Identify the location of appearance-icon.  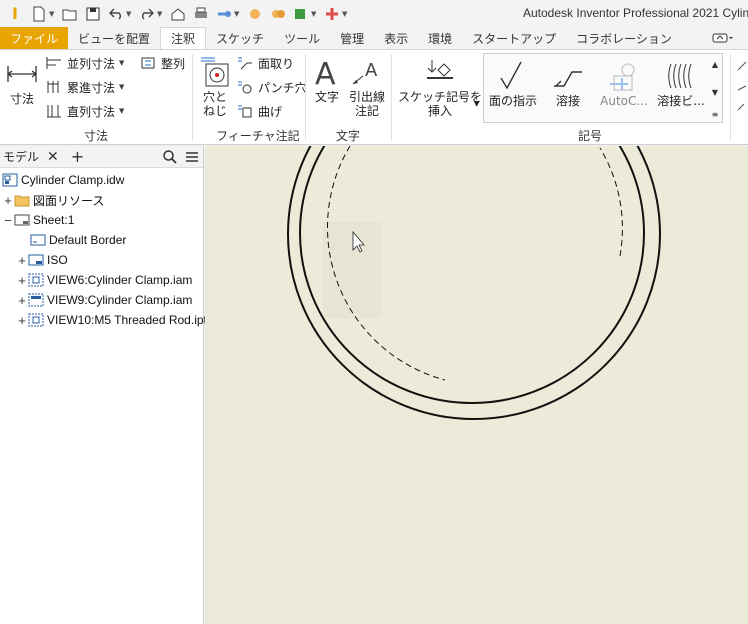
(255, 14).